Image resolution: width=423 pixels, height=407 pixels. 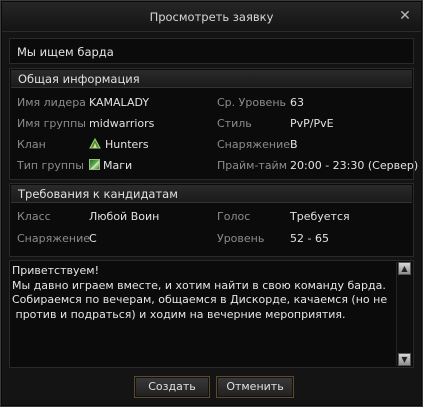 What do you see at coordinates (93, 238) in the screenshot?
I see `req-equipment-value: C` at bounding box center [93, 238].